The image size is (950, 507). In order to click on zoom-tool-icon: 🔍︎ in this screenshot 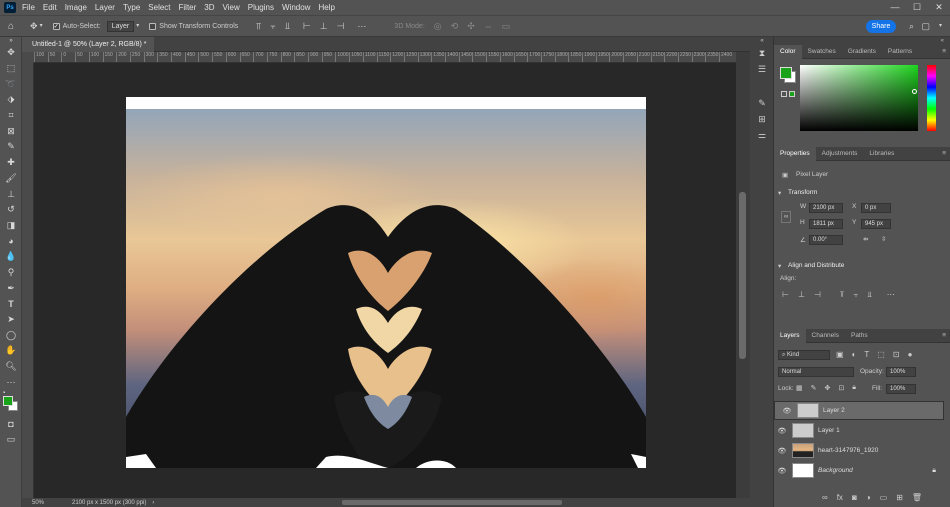, I will do `click(11, 367)`.